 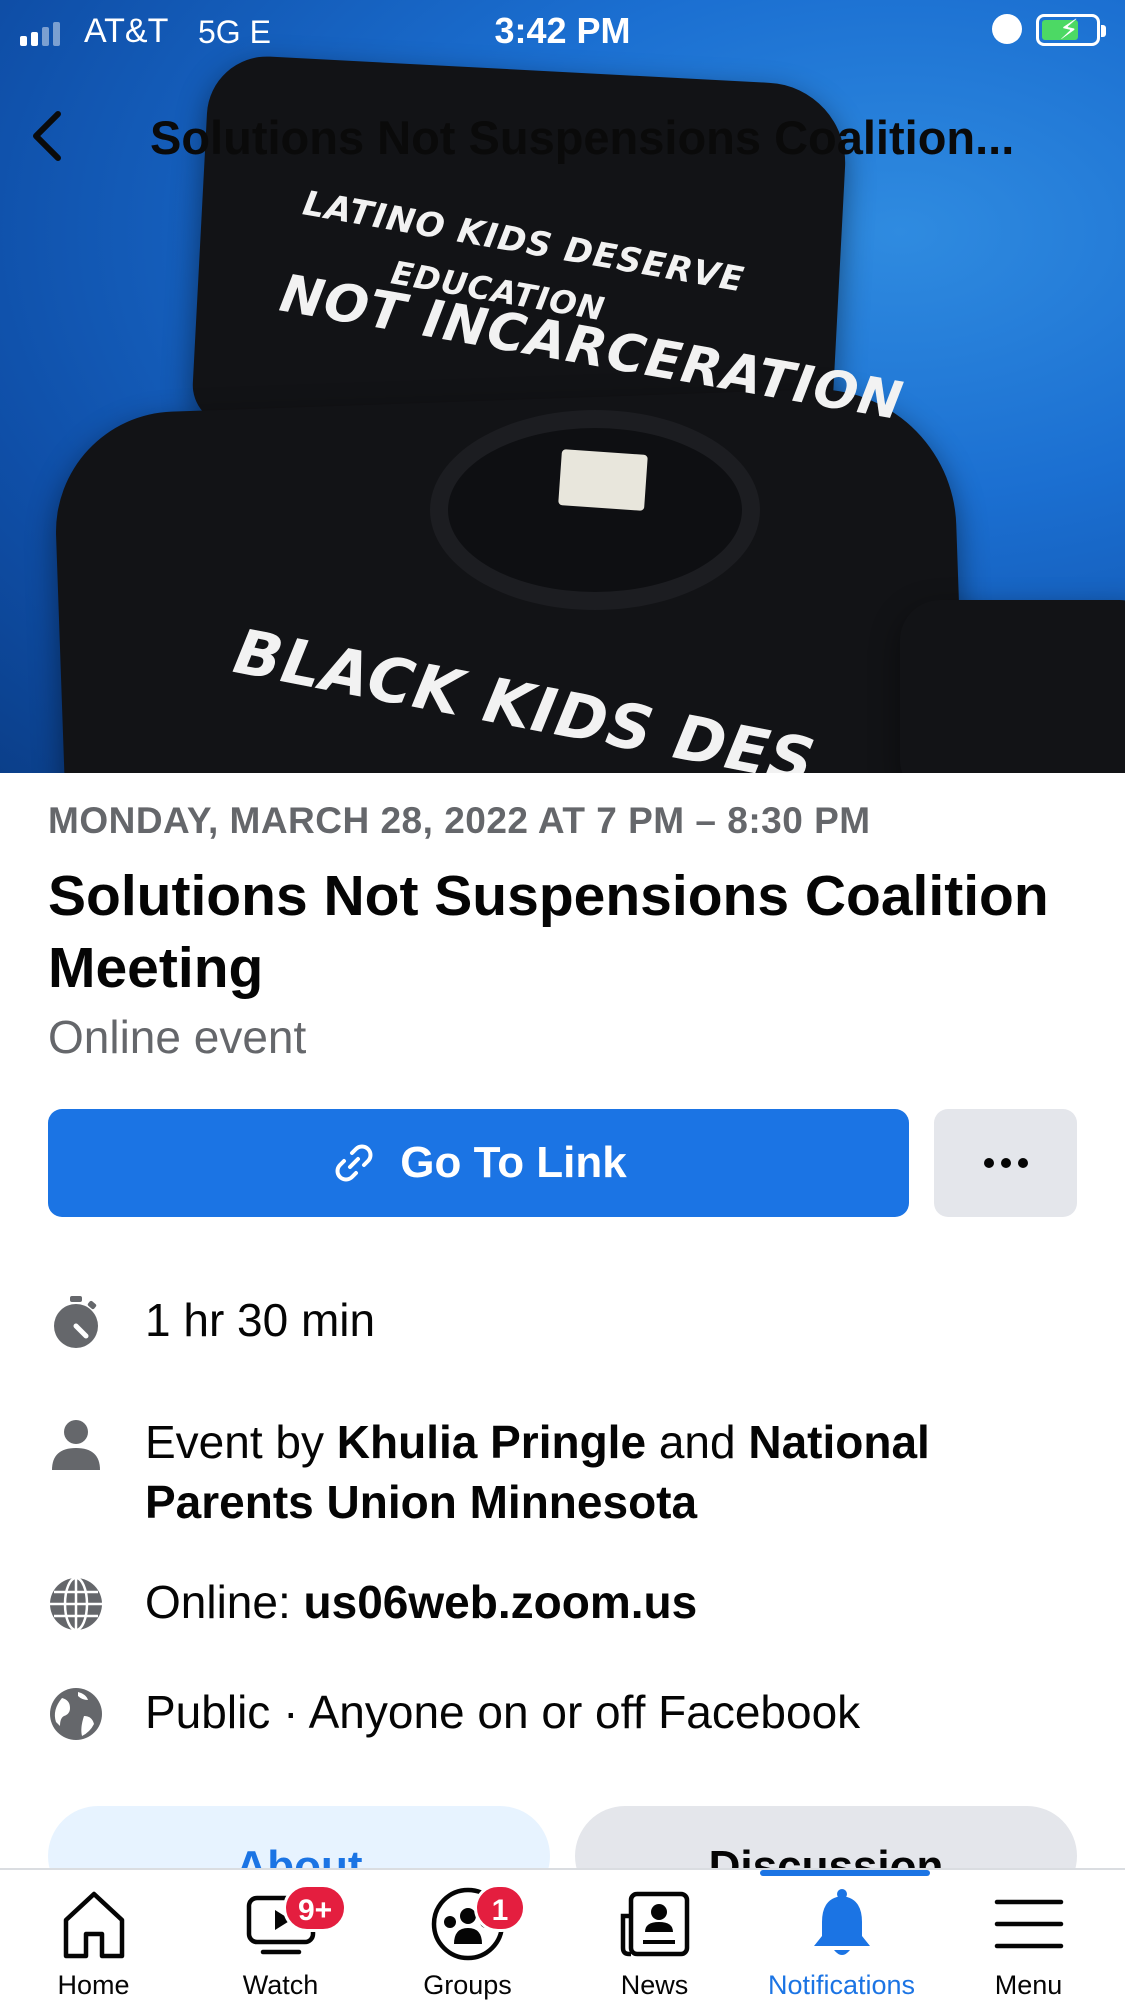 I want to click on notification-badge: 9+, so click(x=315, y=1908).